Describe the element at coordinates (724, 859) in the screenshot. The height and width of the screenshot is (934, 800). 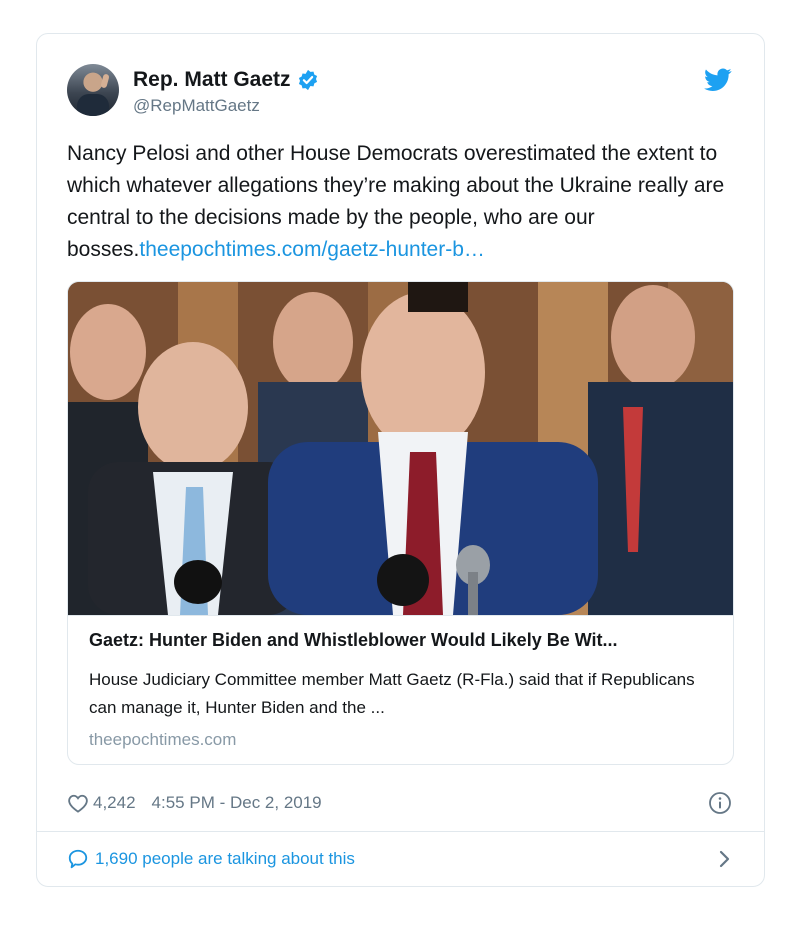
I see `chevron-right-icon` at that location.